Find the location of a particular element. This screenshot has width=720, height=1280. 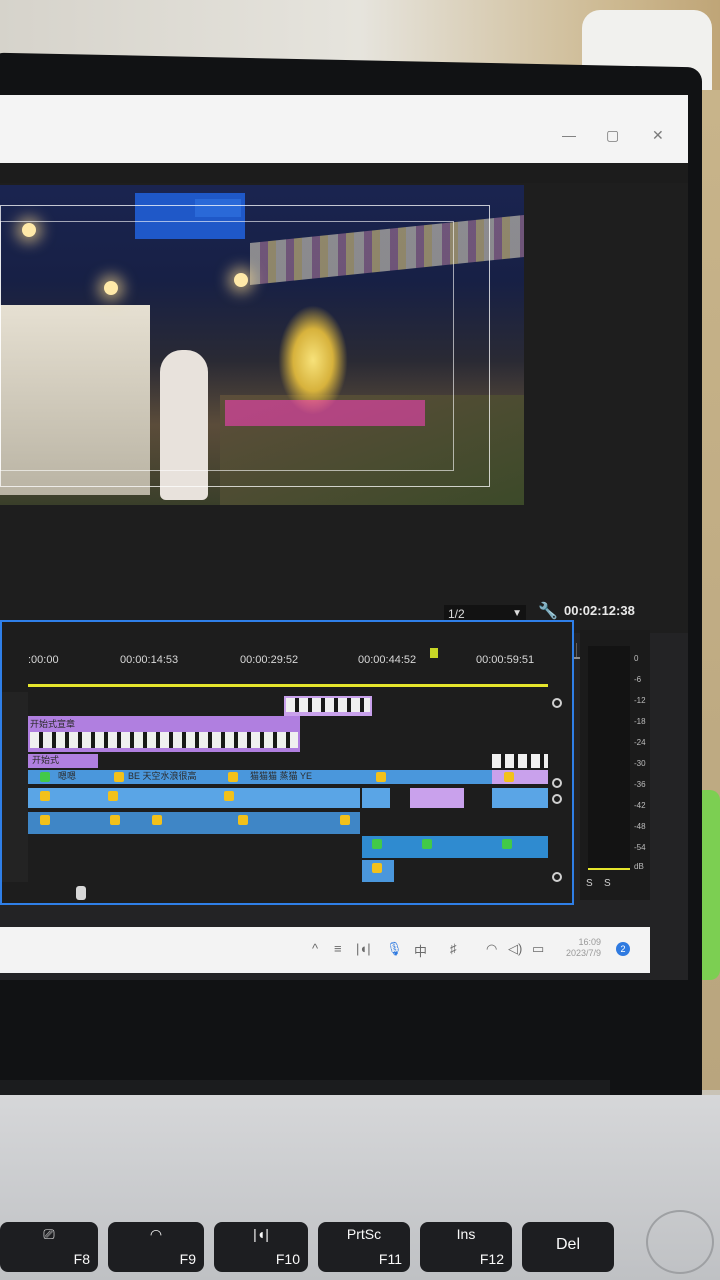

meter-level is located at coordinates (609, 869).